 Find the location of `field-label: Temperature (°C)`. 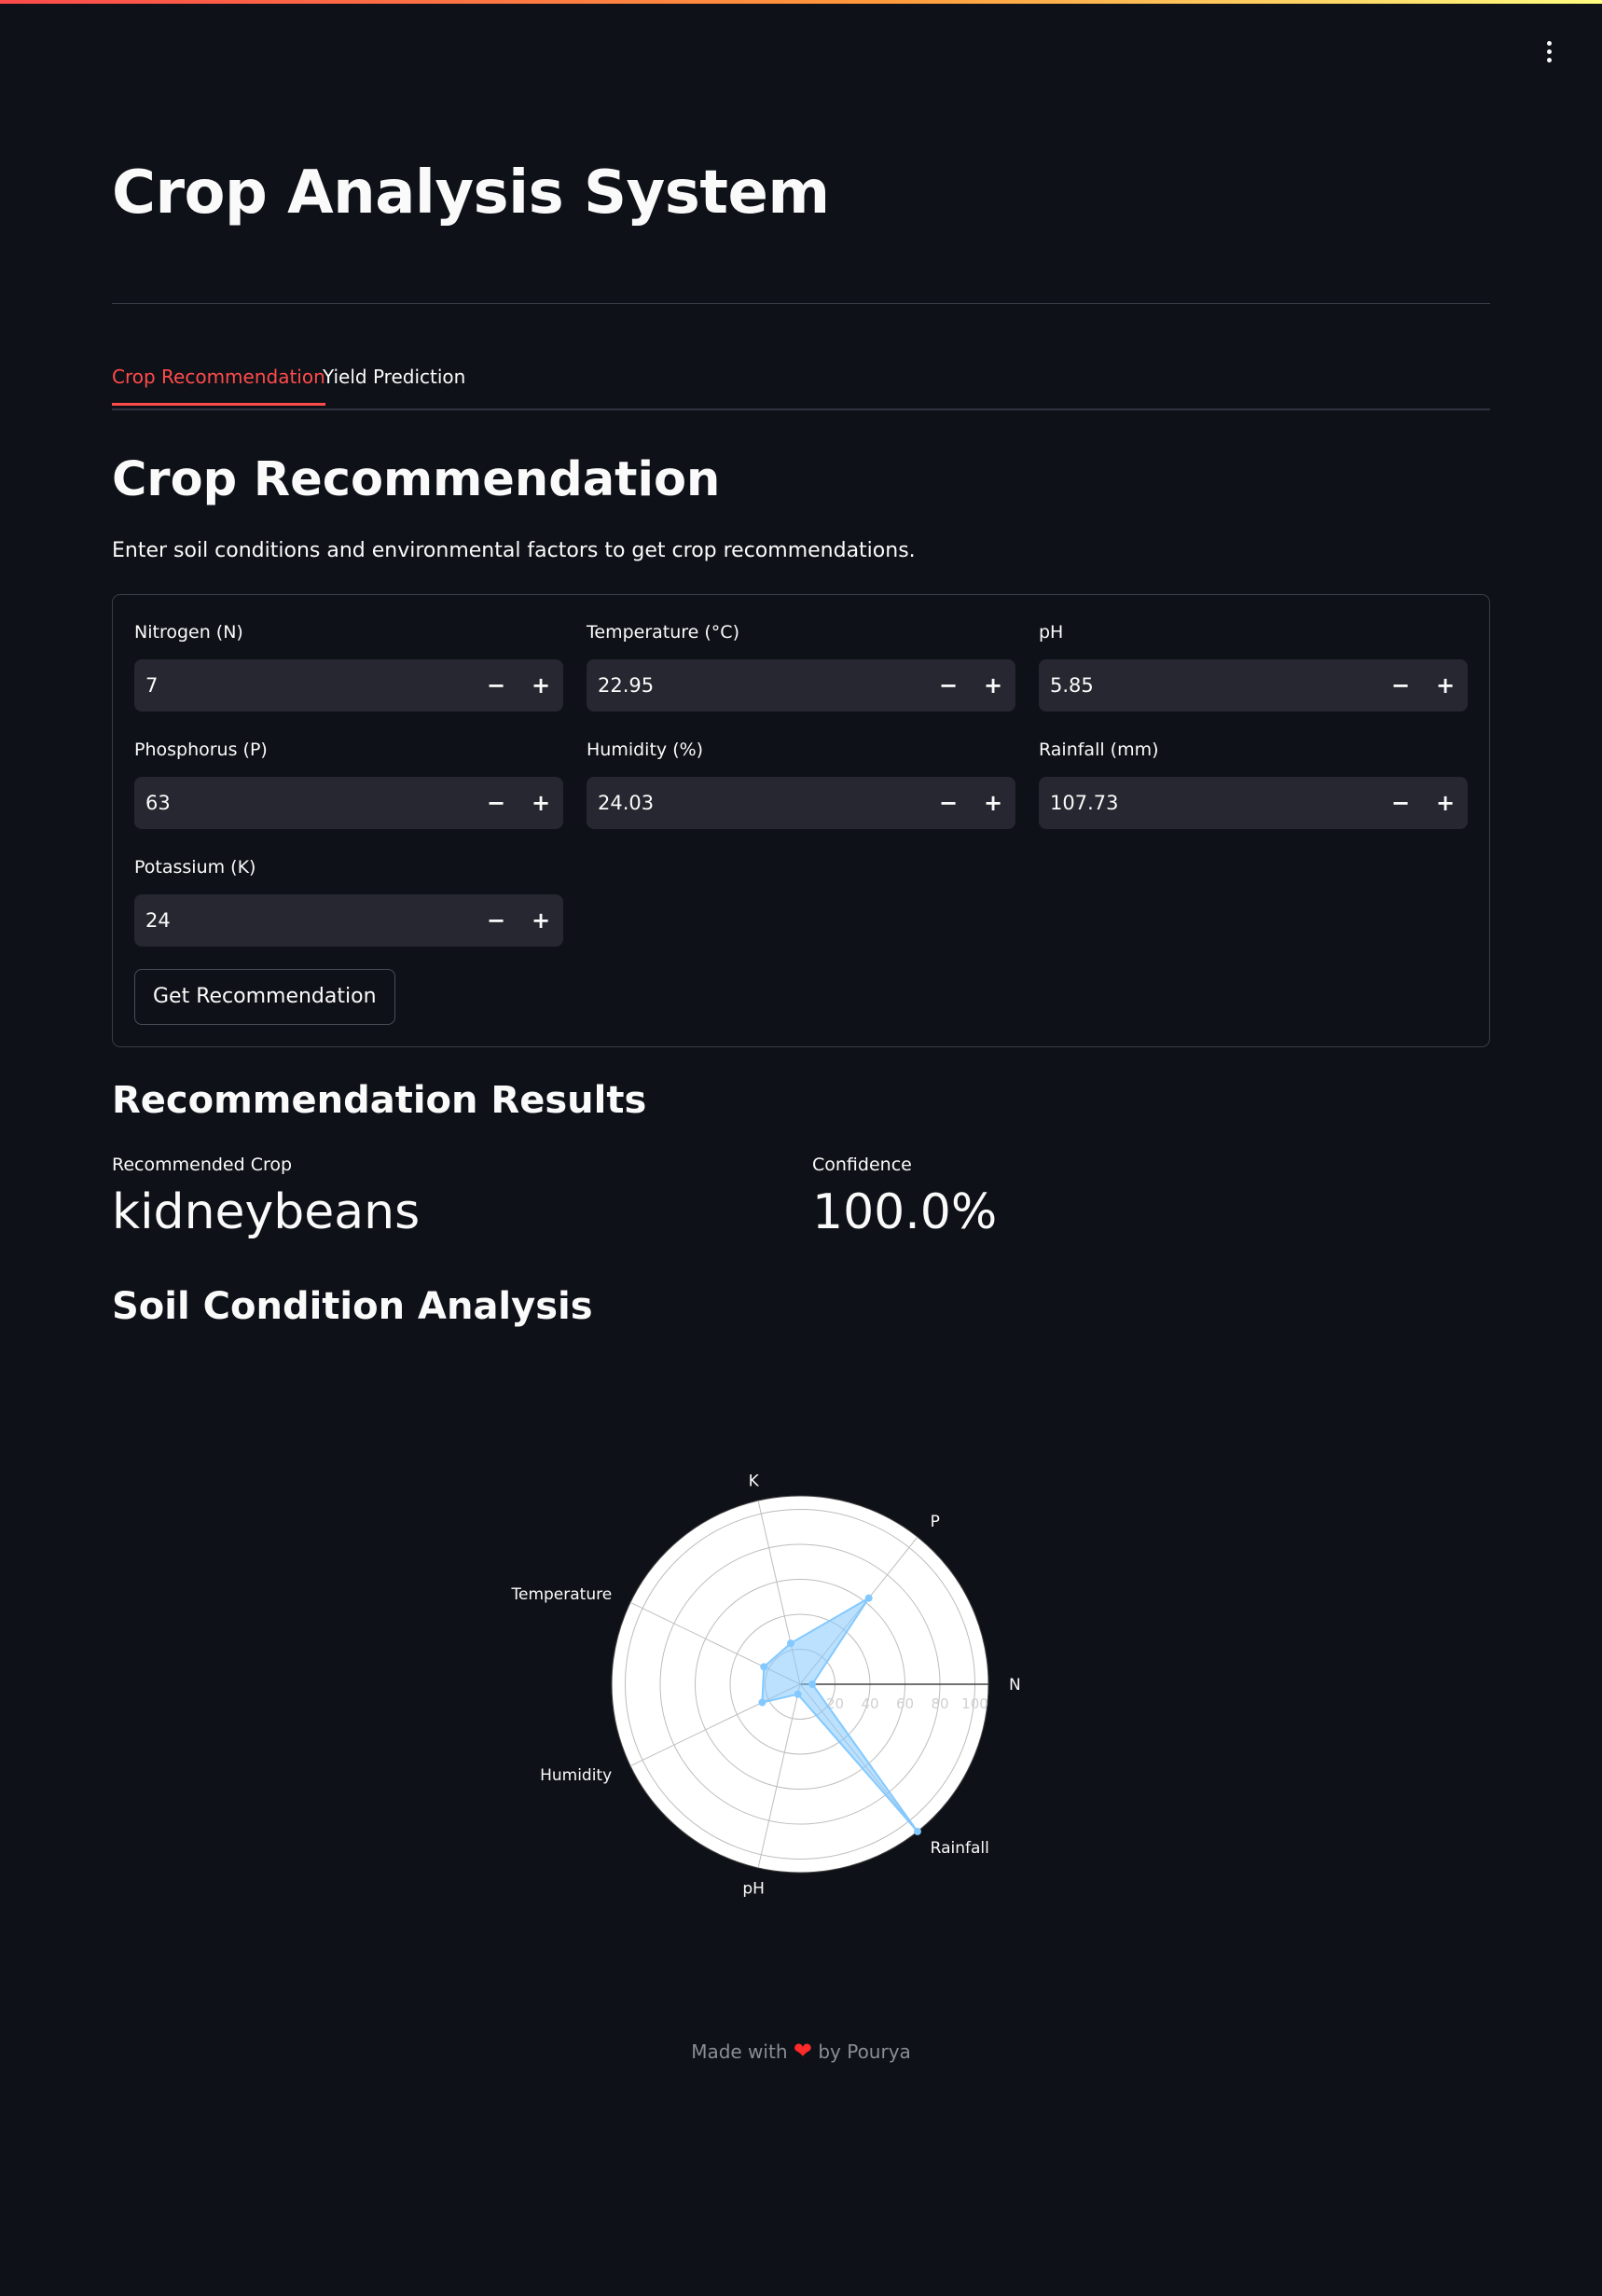

field-label: Temperature (°C) is located at coordinates (663, 632).